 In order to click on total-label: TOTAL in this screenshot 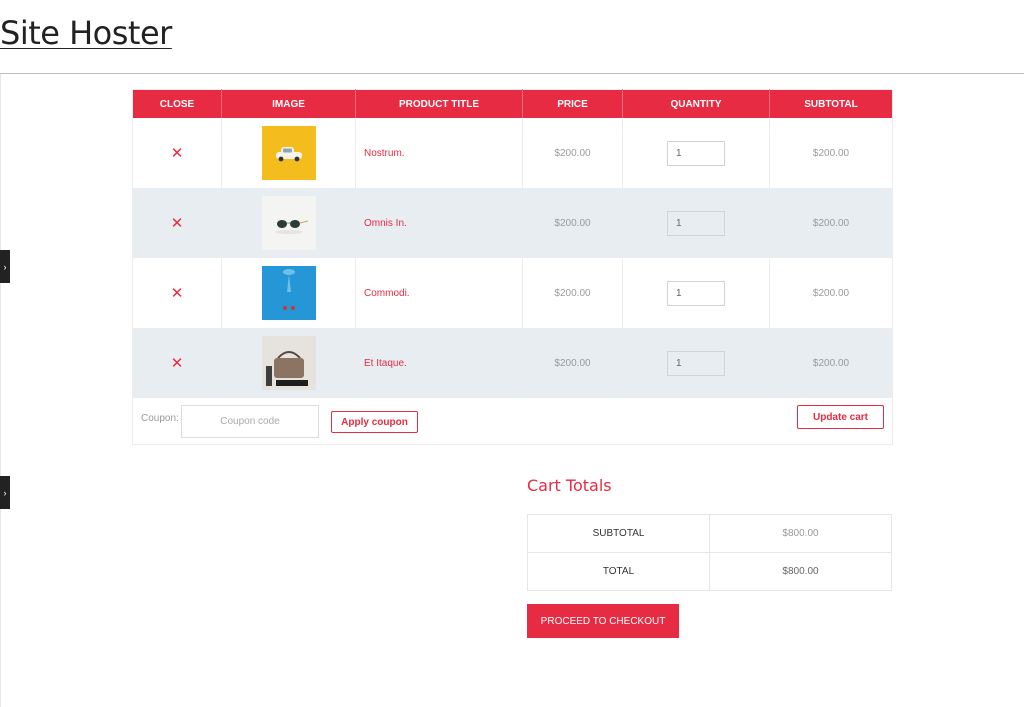, I will do `click(618, 571)`.